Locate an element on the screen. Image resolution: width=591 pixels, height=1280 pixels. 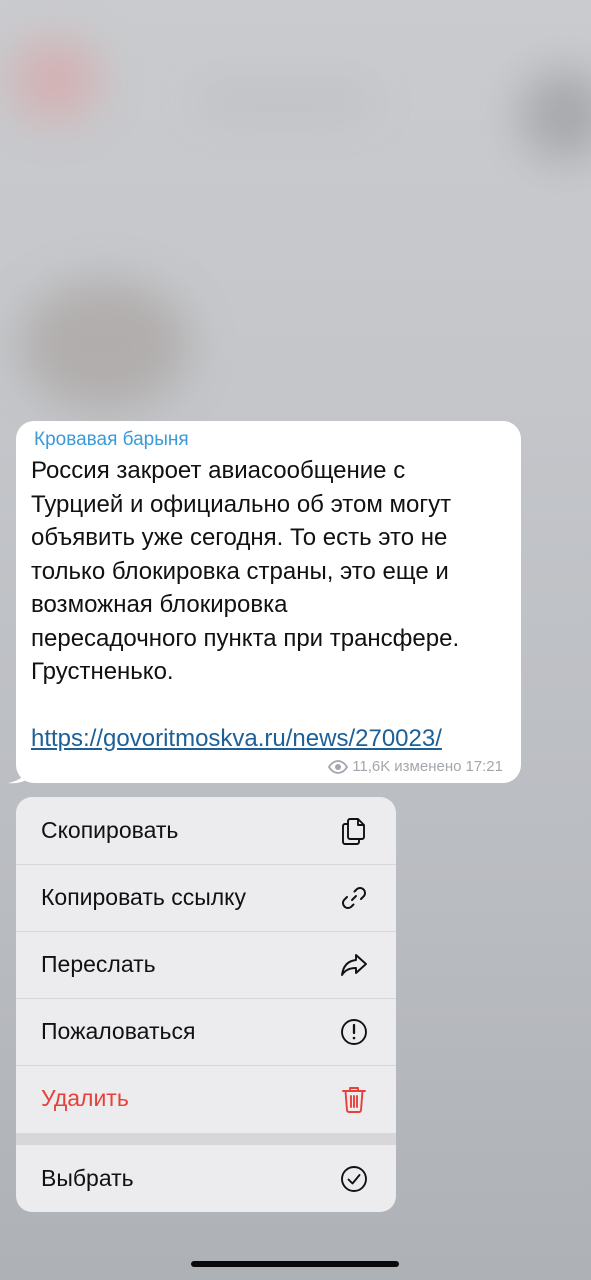
eye-icon is located at coordinates (338, 767).